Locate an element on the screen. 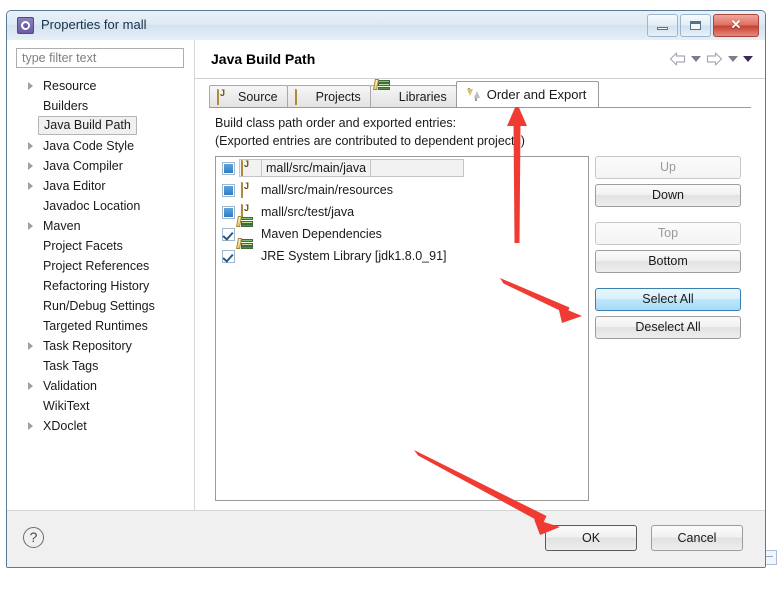 This screenshot has height=589, width=784. sidebar-item-label: Java Build Path is located at coordinates (87, 125).